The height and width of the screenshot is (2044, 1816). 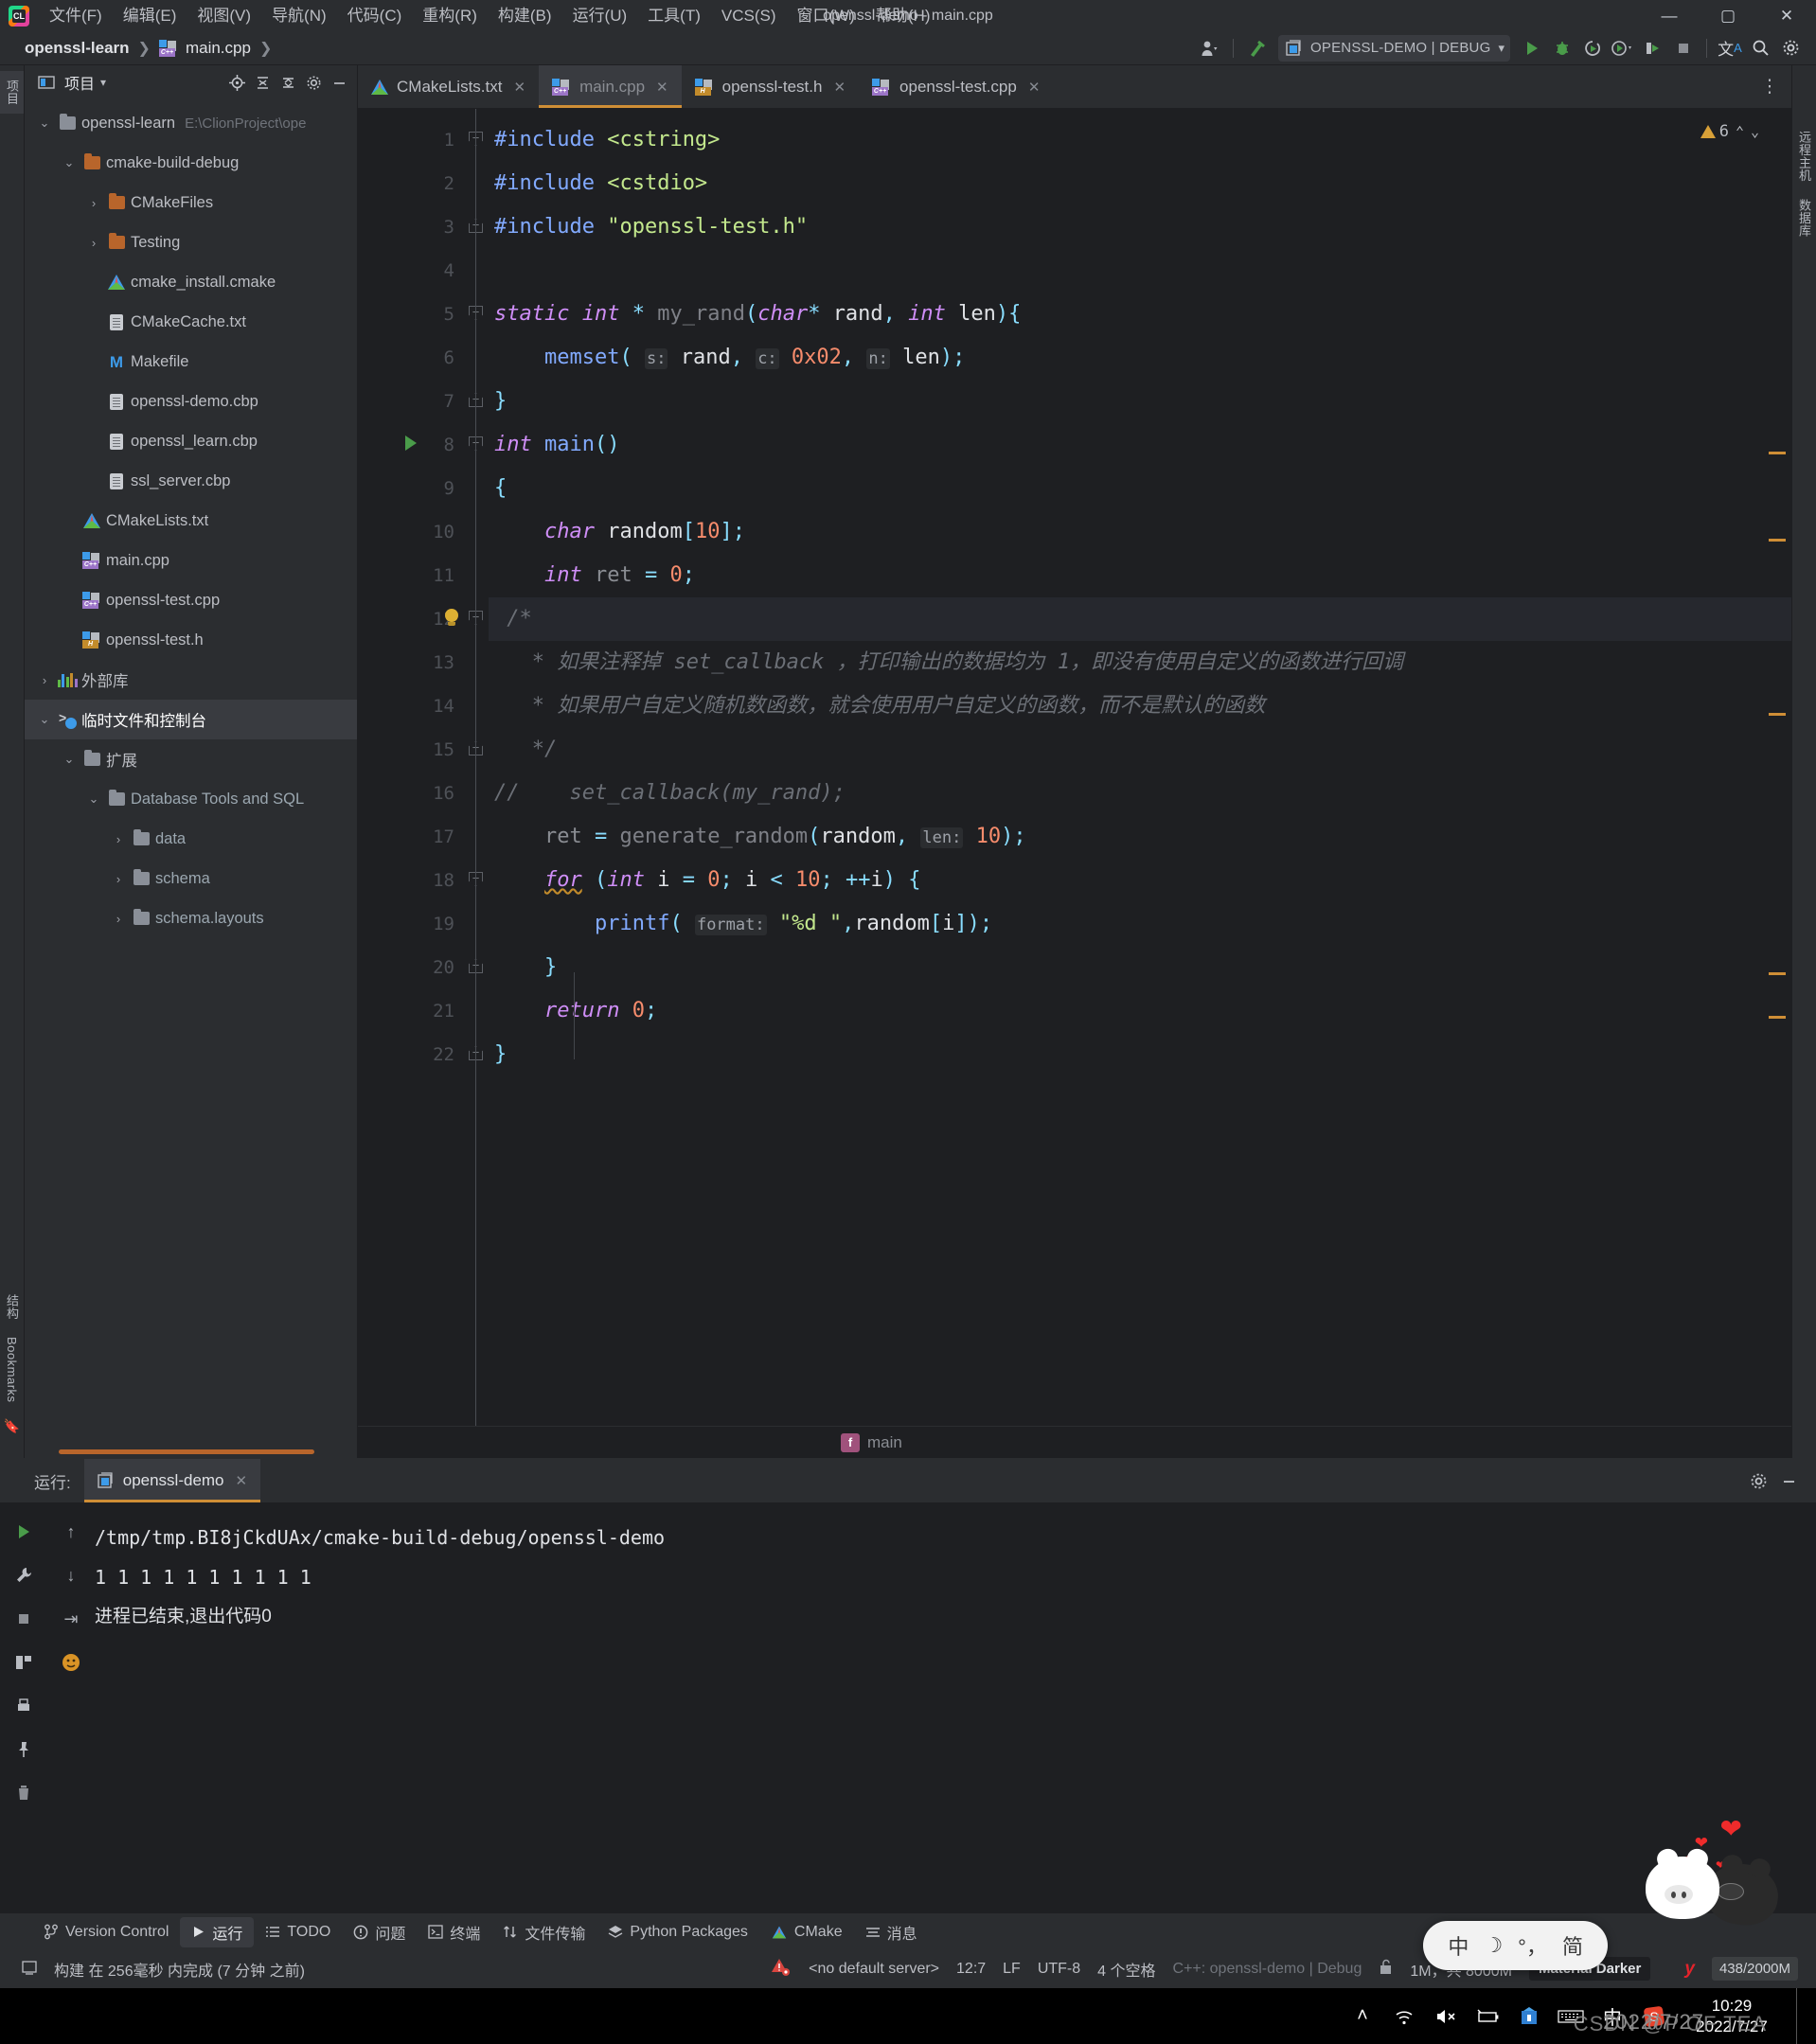 What do you see at coordinates (191, 680) in the screenshot?
I see `tree-item: › 外部库` at bounding box center [191, 680].